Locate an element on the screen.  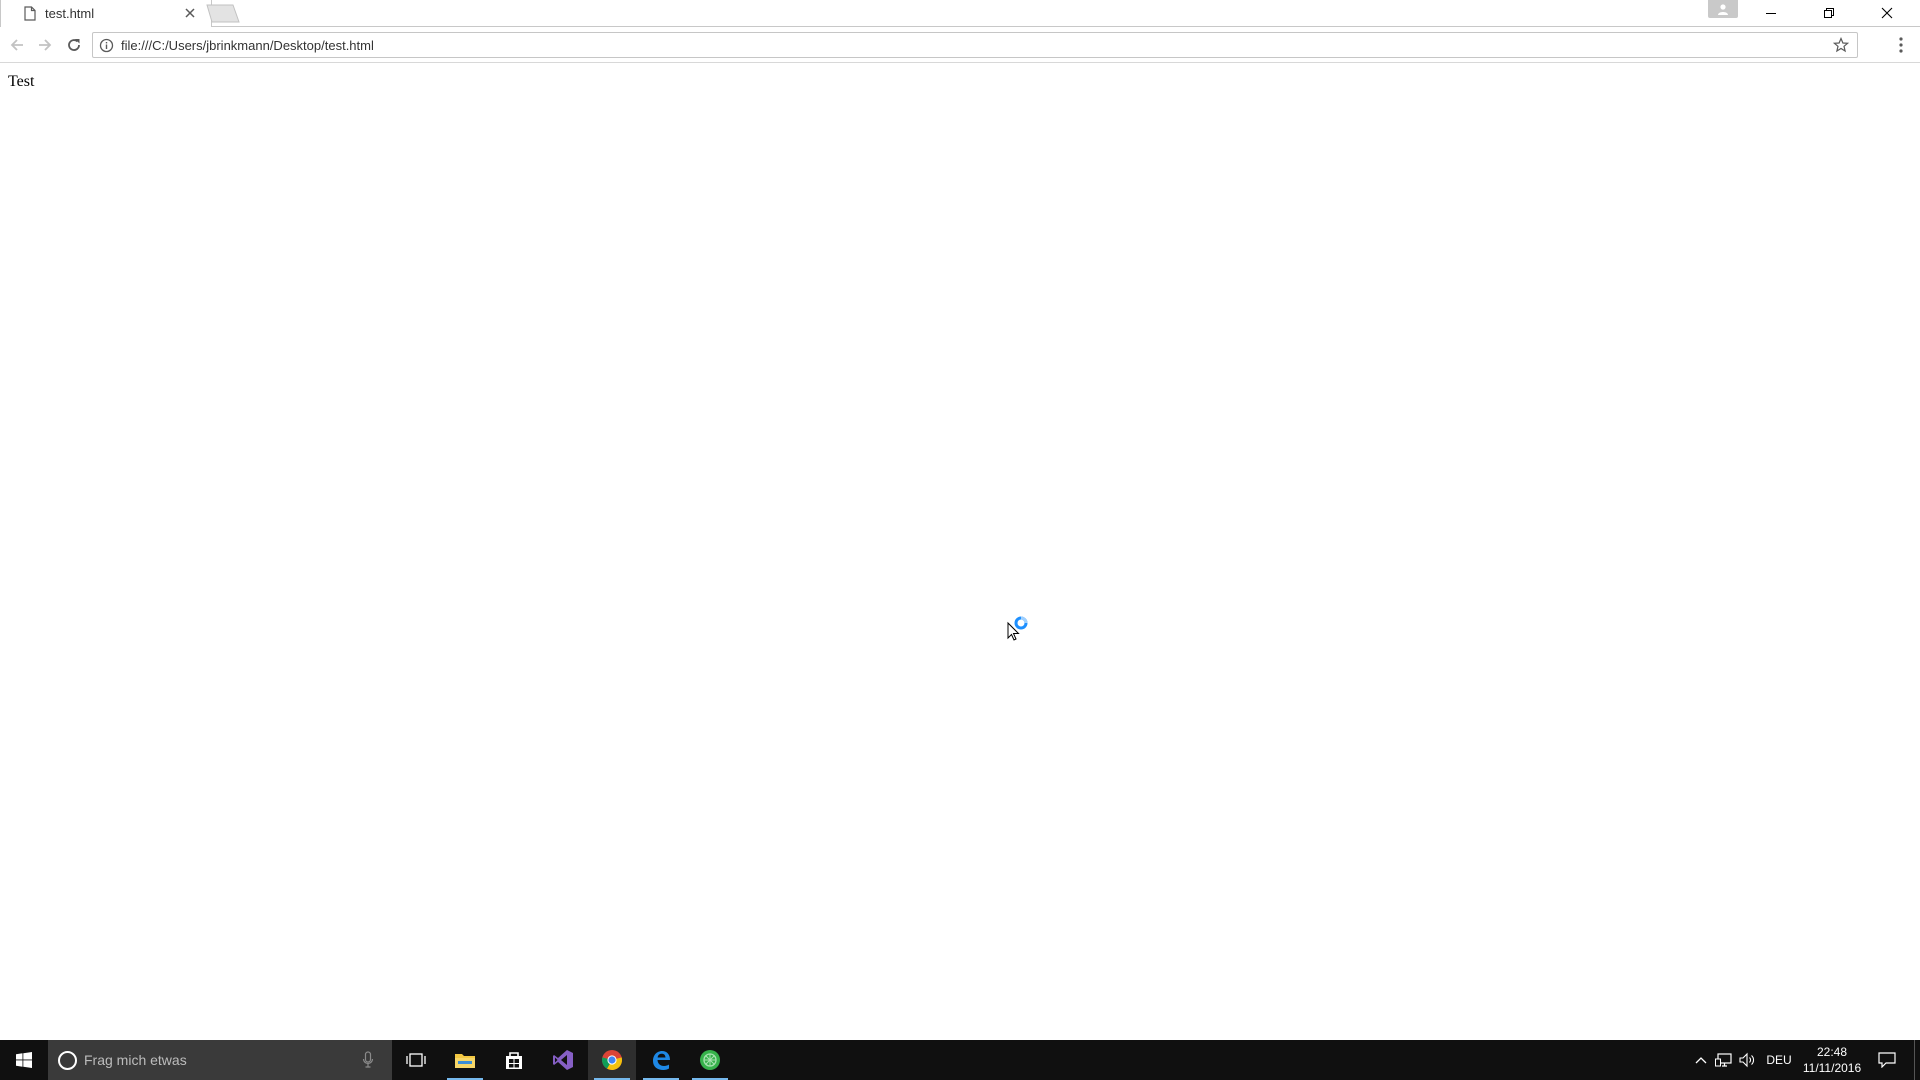
start-button is located at coordinates (24, 1060).